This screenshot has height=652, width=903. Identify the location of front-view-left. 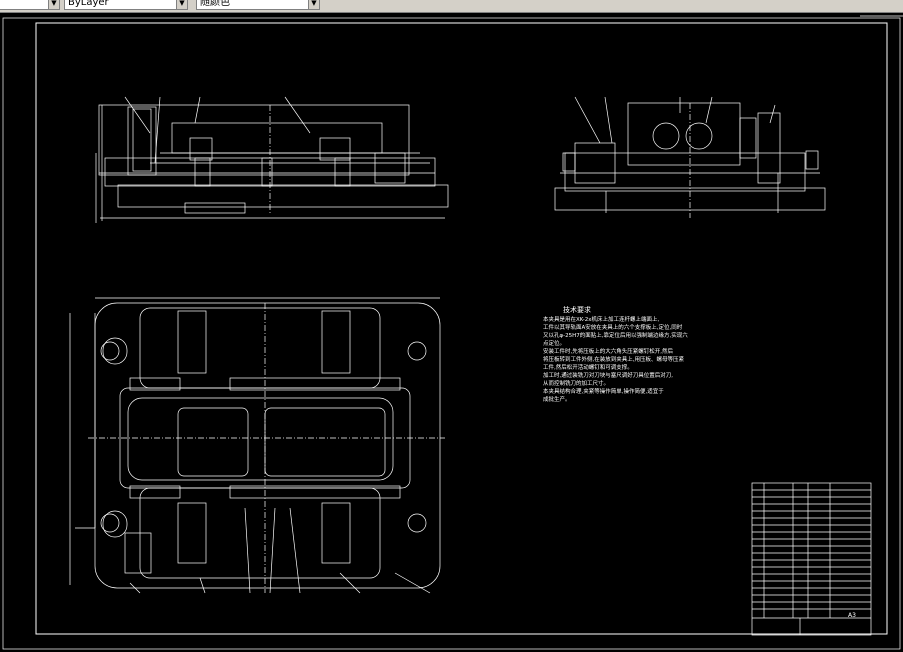
(272, 159).